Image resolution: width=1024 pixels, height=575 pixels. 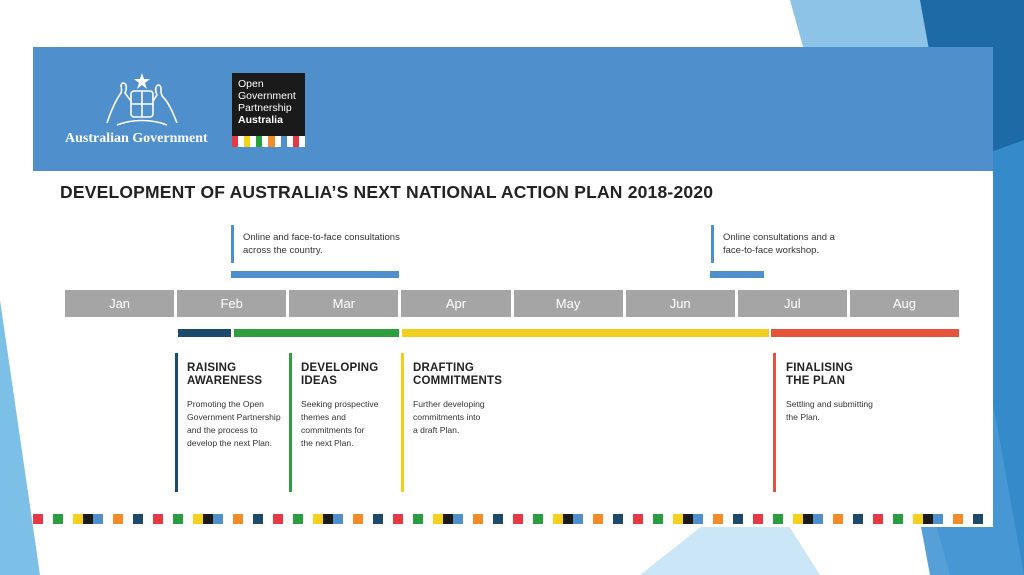 I want to click on phase-bar-raising-awareness, so click(x=204, y=333).